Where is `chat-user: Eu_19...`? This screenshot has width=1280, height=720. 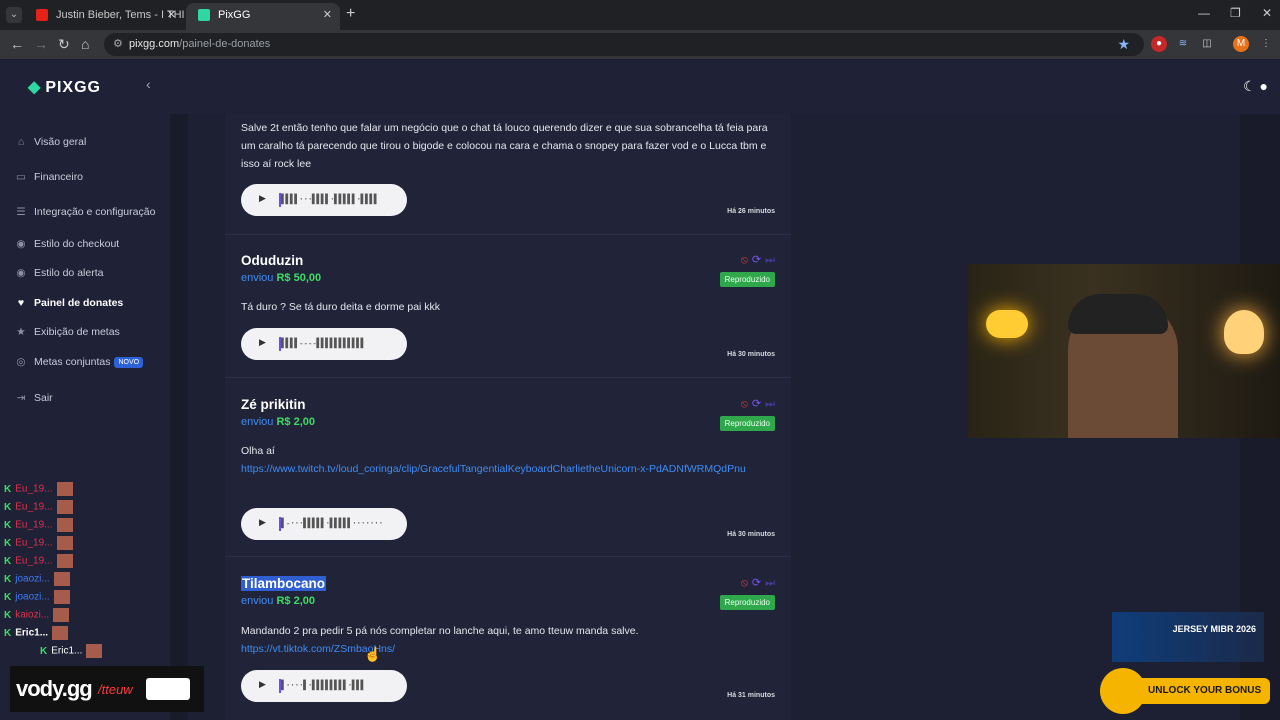
chat-user: Eu_19... is located at coordinates (34, 561).